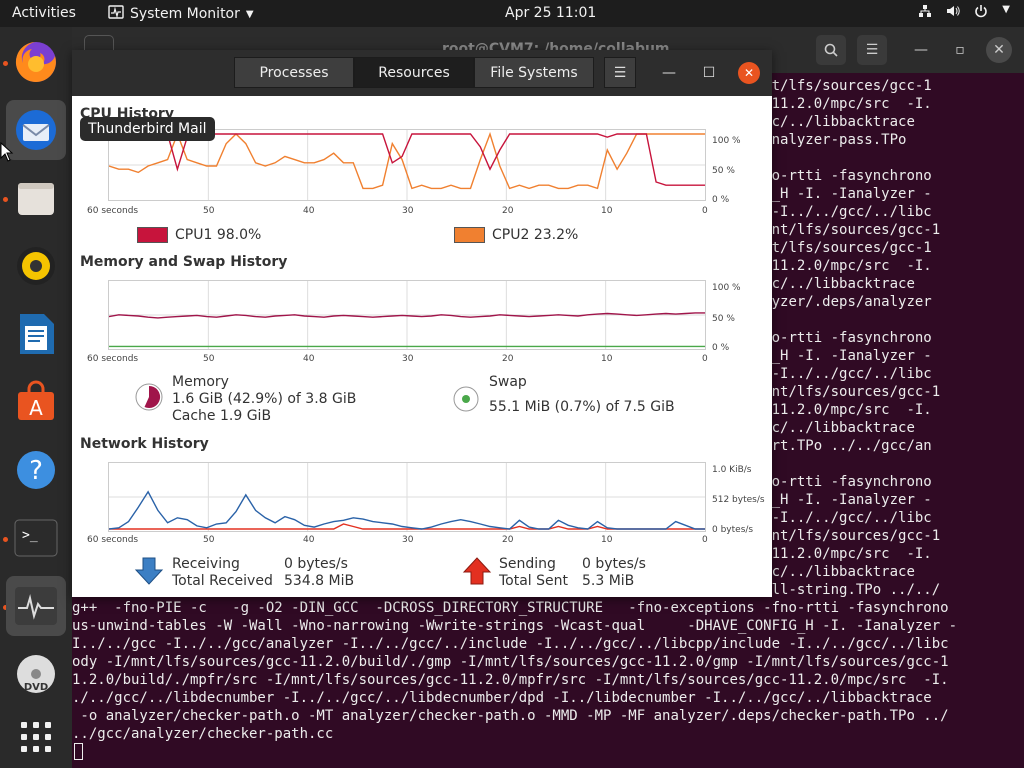 The height and width of the screenshot is (768, 1024). I want to click on grid-icon, so click(36, 737).